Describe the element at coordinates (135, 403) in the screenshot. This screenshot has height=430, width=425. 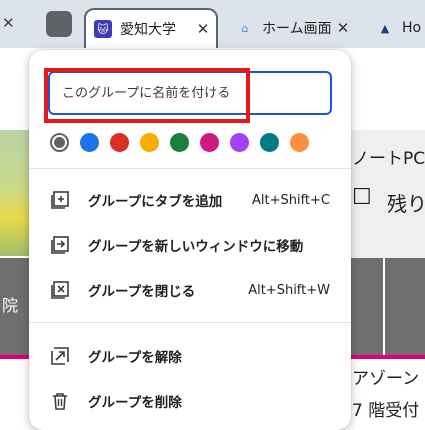
I see `menu-label: グループを削除` at that location.